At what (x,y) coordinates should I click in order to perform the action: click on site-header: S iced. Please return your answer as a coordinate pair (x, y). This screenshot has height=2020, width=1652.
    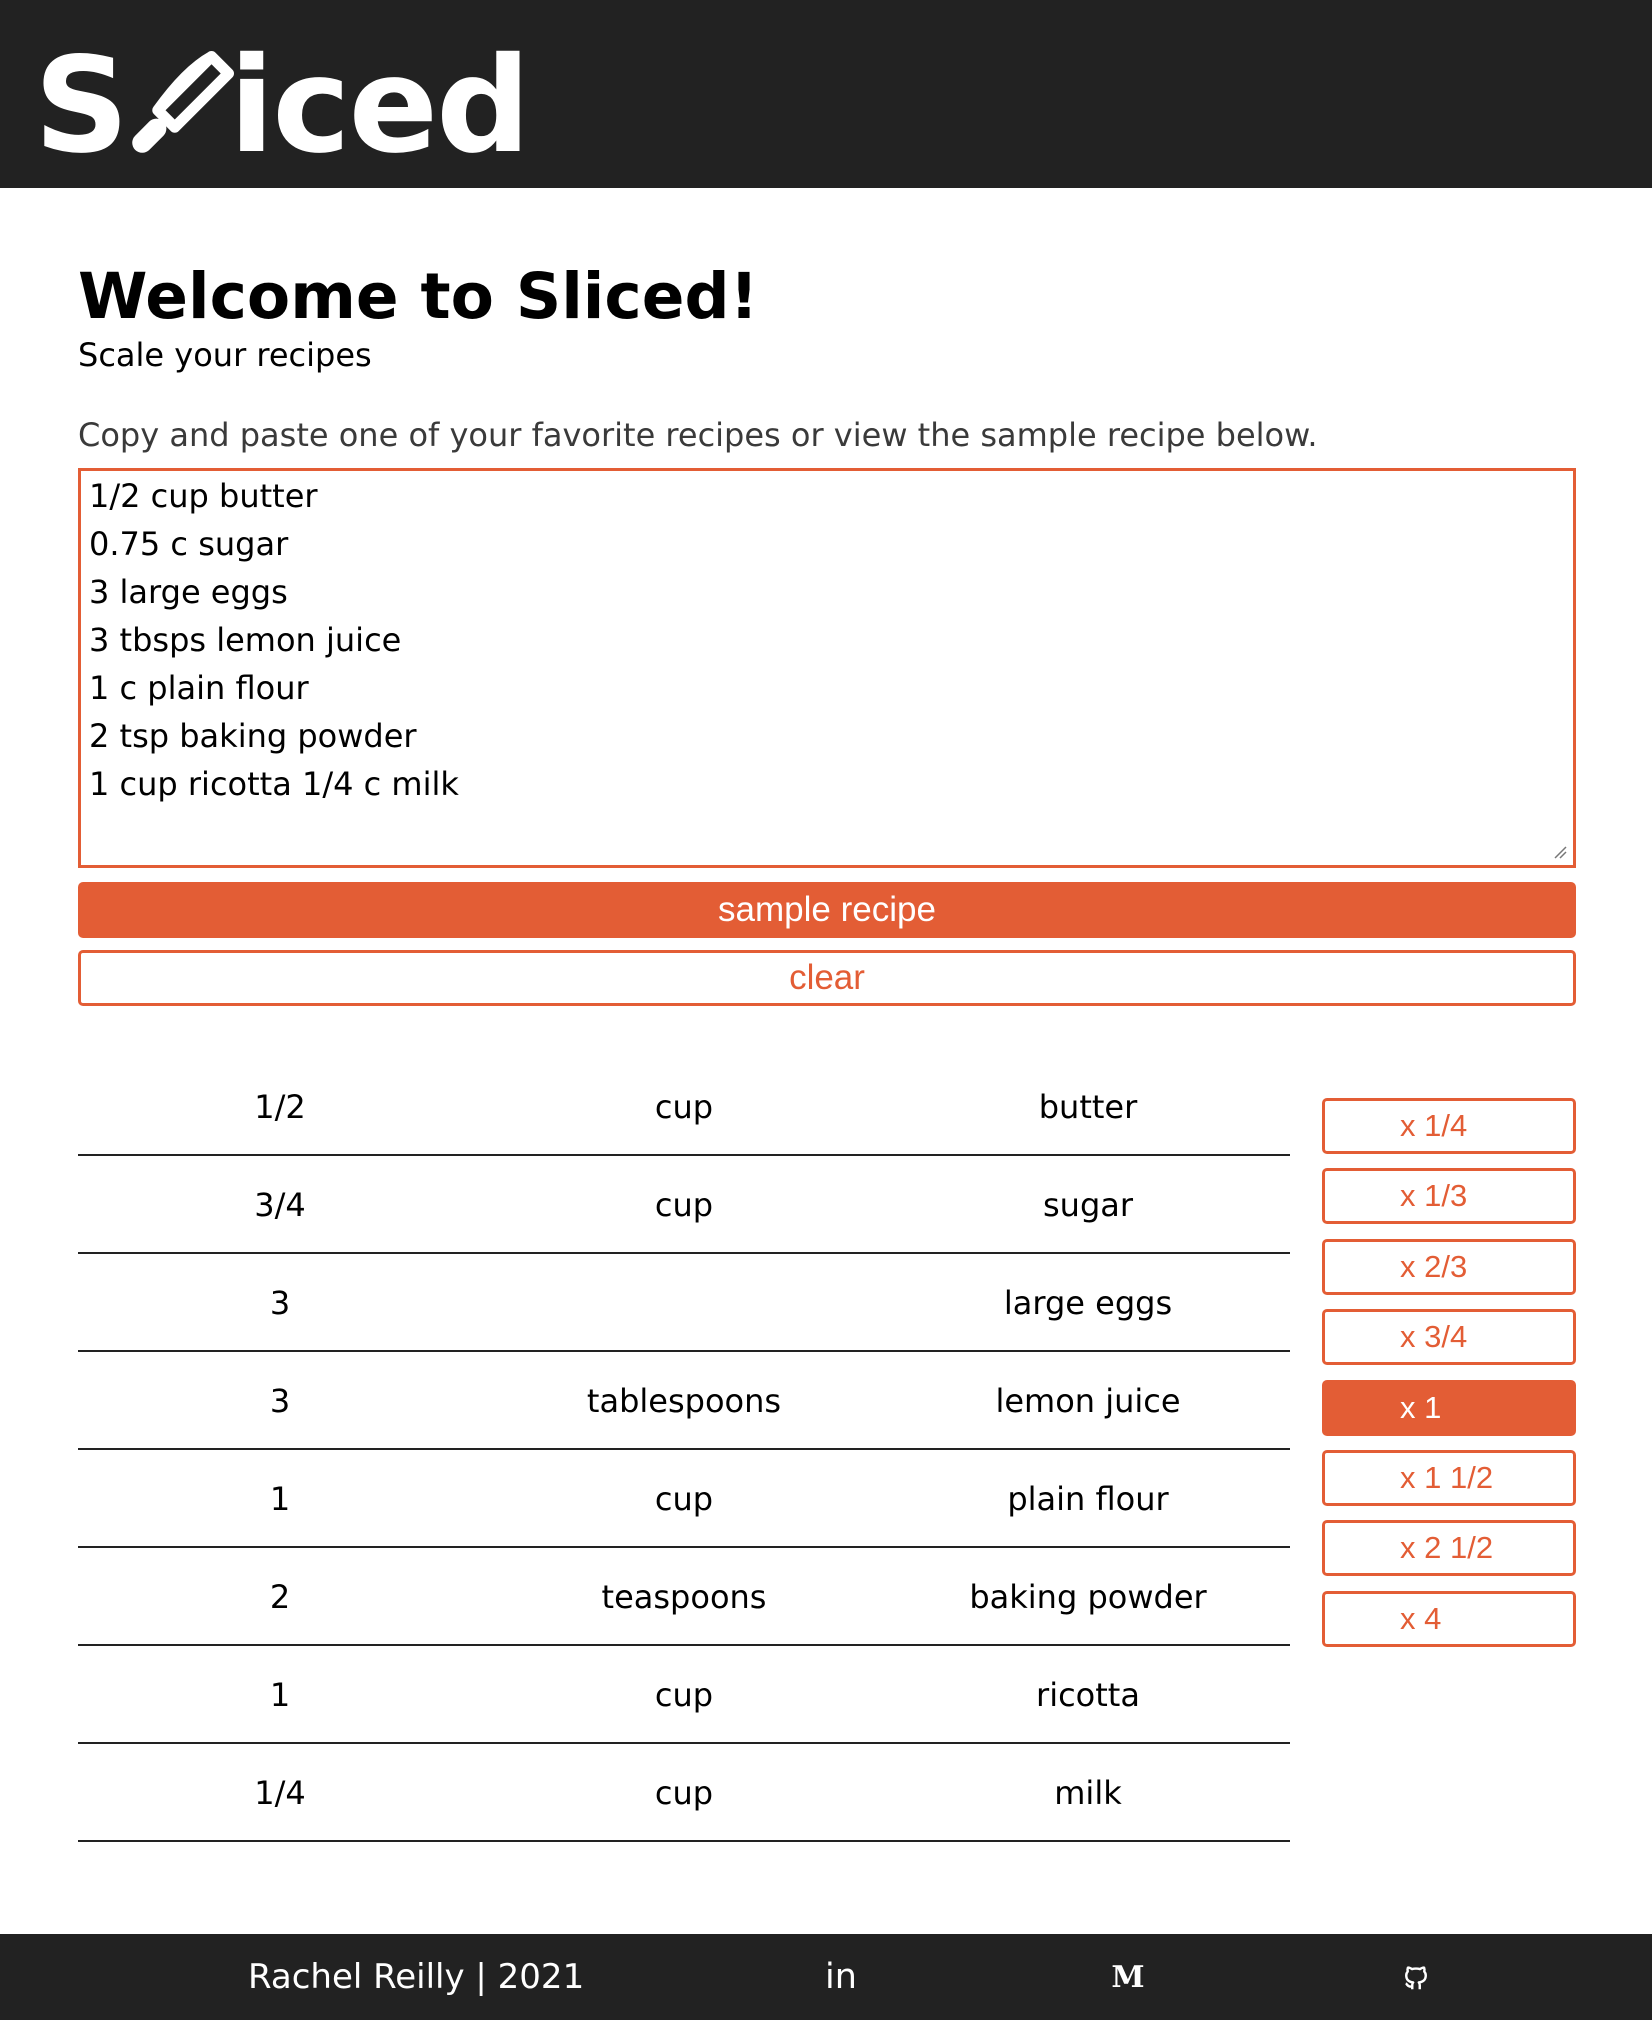
    Looking at the image, I should click on (826, 94).